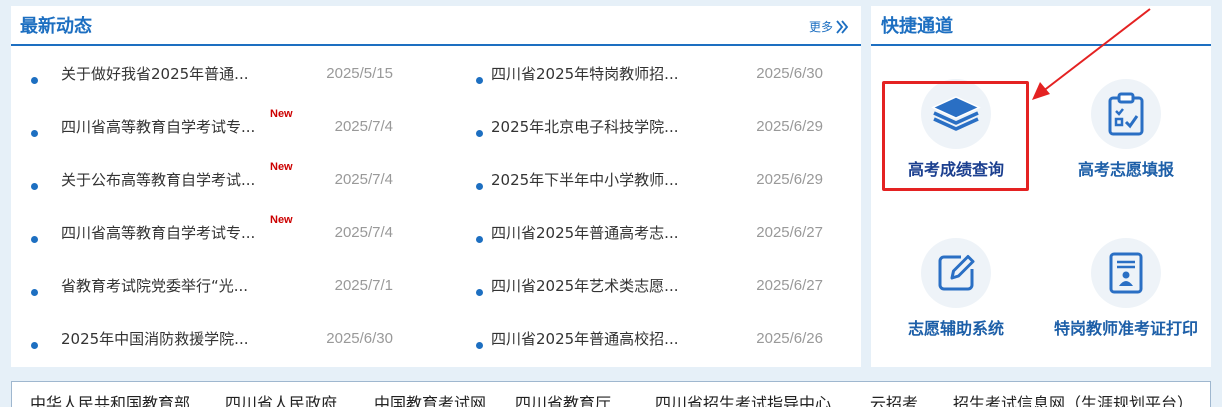 The image size is (1222, 407). What do you see at coordinates (917, 26) in the screenshot?
I see `quick-panel-title: 快捷通道` at bounding box center [917, 26].